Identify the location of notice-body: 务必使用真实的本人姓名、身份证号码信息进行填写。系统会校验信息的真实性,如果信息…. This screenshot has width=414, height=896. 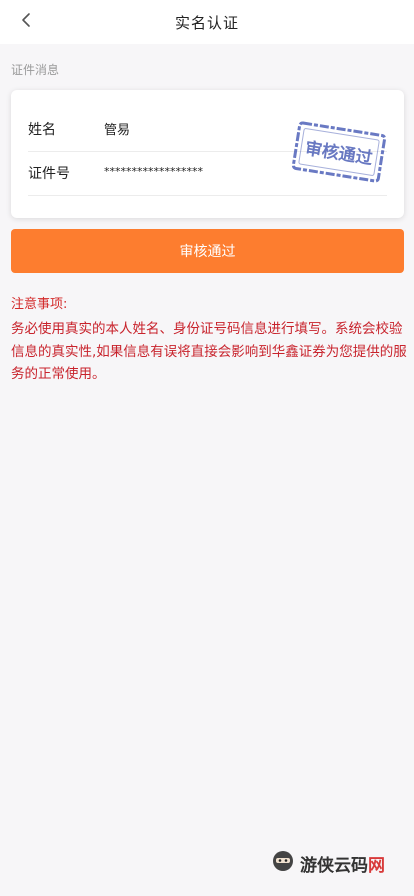
(209, 351).